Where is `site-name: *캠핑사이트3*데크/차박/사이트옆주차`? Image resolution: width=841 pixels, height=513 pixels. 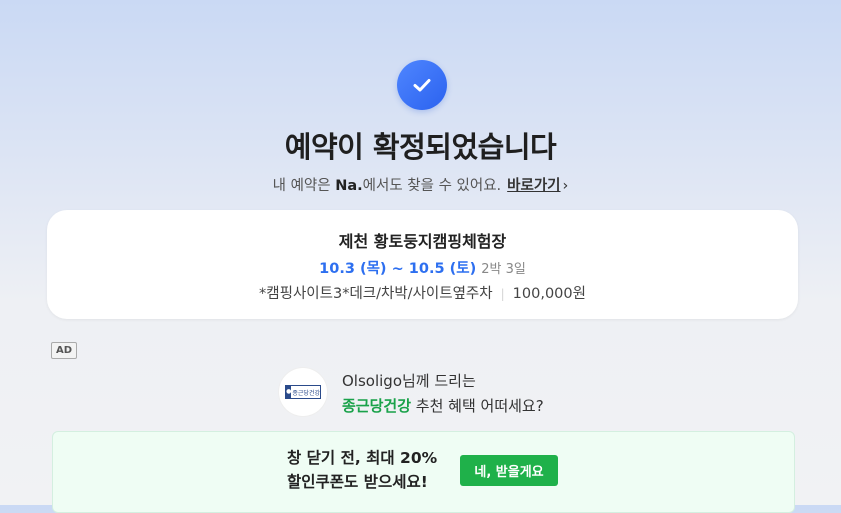
site-name: *캠핑사이트3*데크/차박/사이트옆주차 is located at coordinates (376, 294).